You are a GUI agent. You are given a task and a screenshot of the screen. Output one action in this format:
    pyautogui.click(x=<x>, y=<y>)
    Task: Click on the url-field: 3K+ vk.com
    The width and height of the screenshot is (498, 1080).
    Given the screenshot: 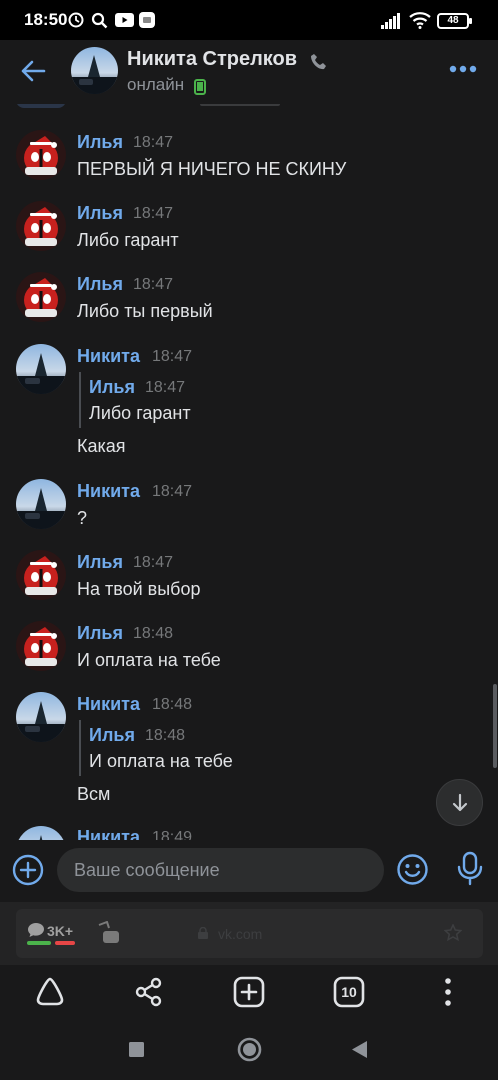 What is the action you would take?
    pyautogui.click(x=249, y=933)
    